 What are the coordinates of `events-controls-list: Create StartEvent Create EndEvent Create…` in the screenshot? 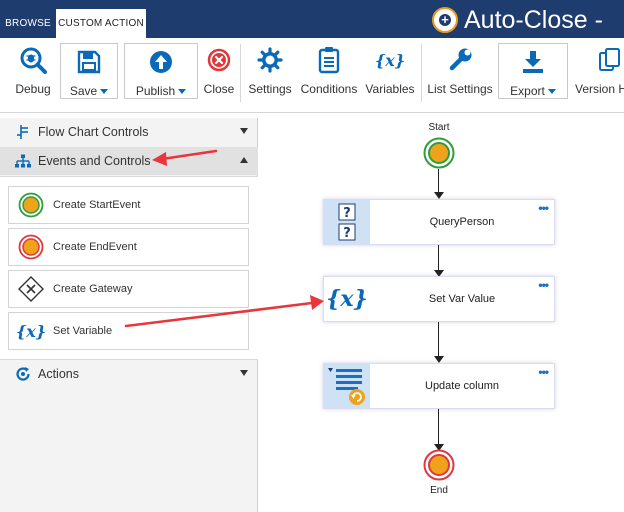 It's located at (129, 268).